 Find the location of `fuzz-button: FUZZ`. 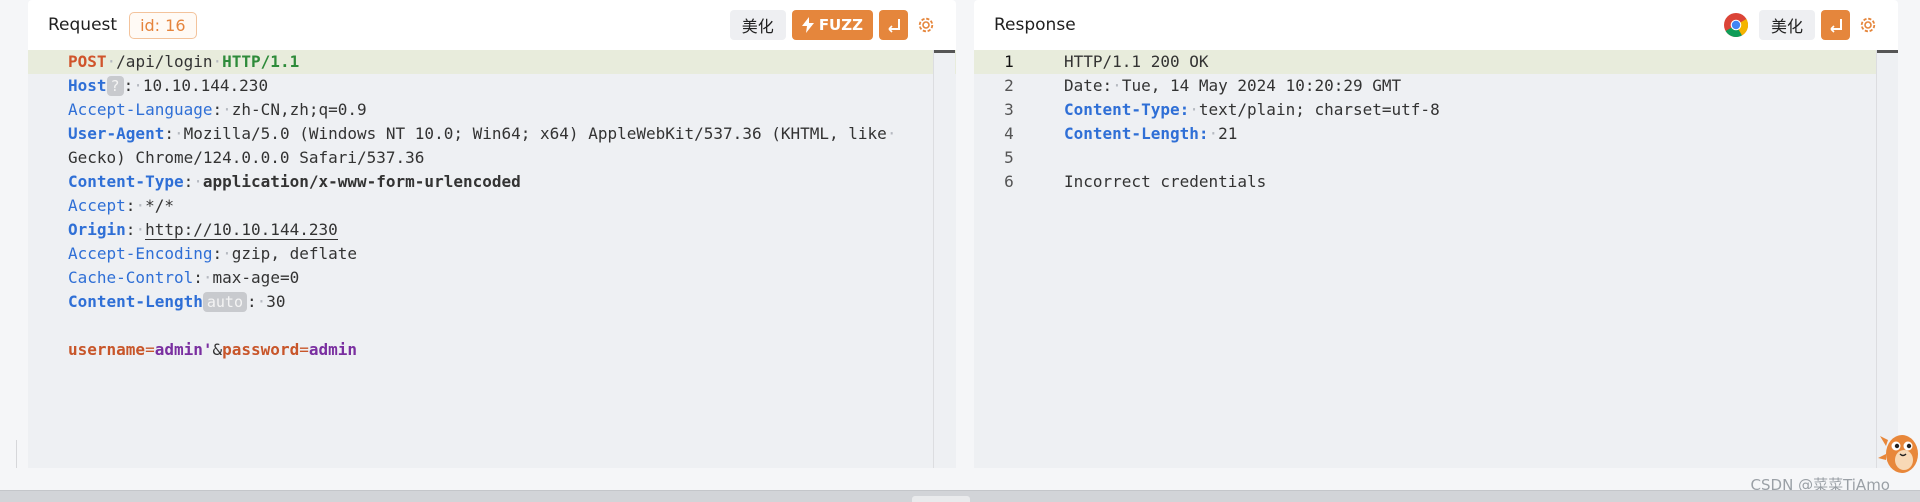

fuzz-button: FUZZ is located at coordinates (832, 25).